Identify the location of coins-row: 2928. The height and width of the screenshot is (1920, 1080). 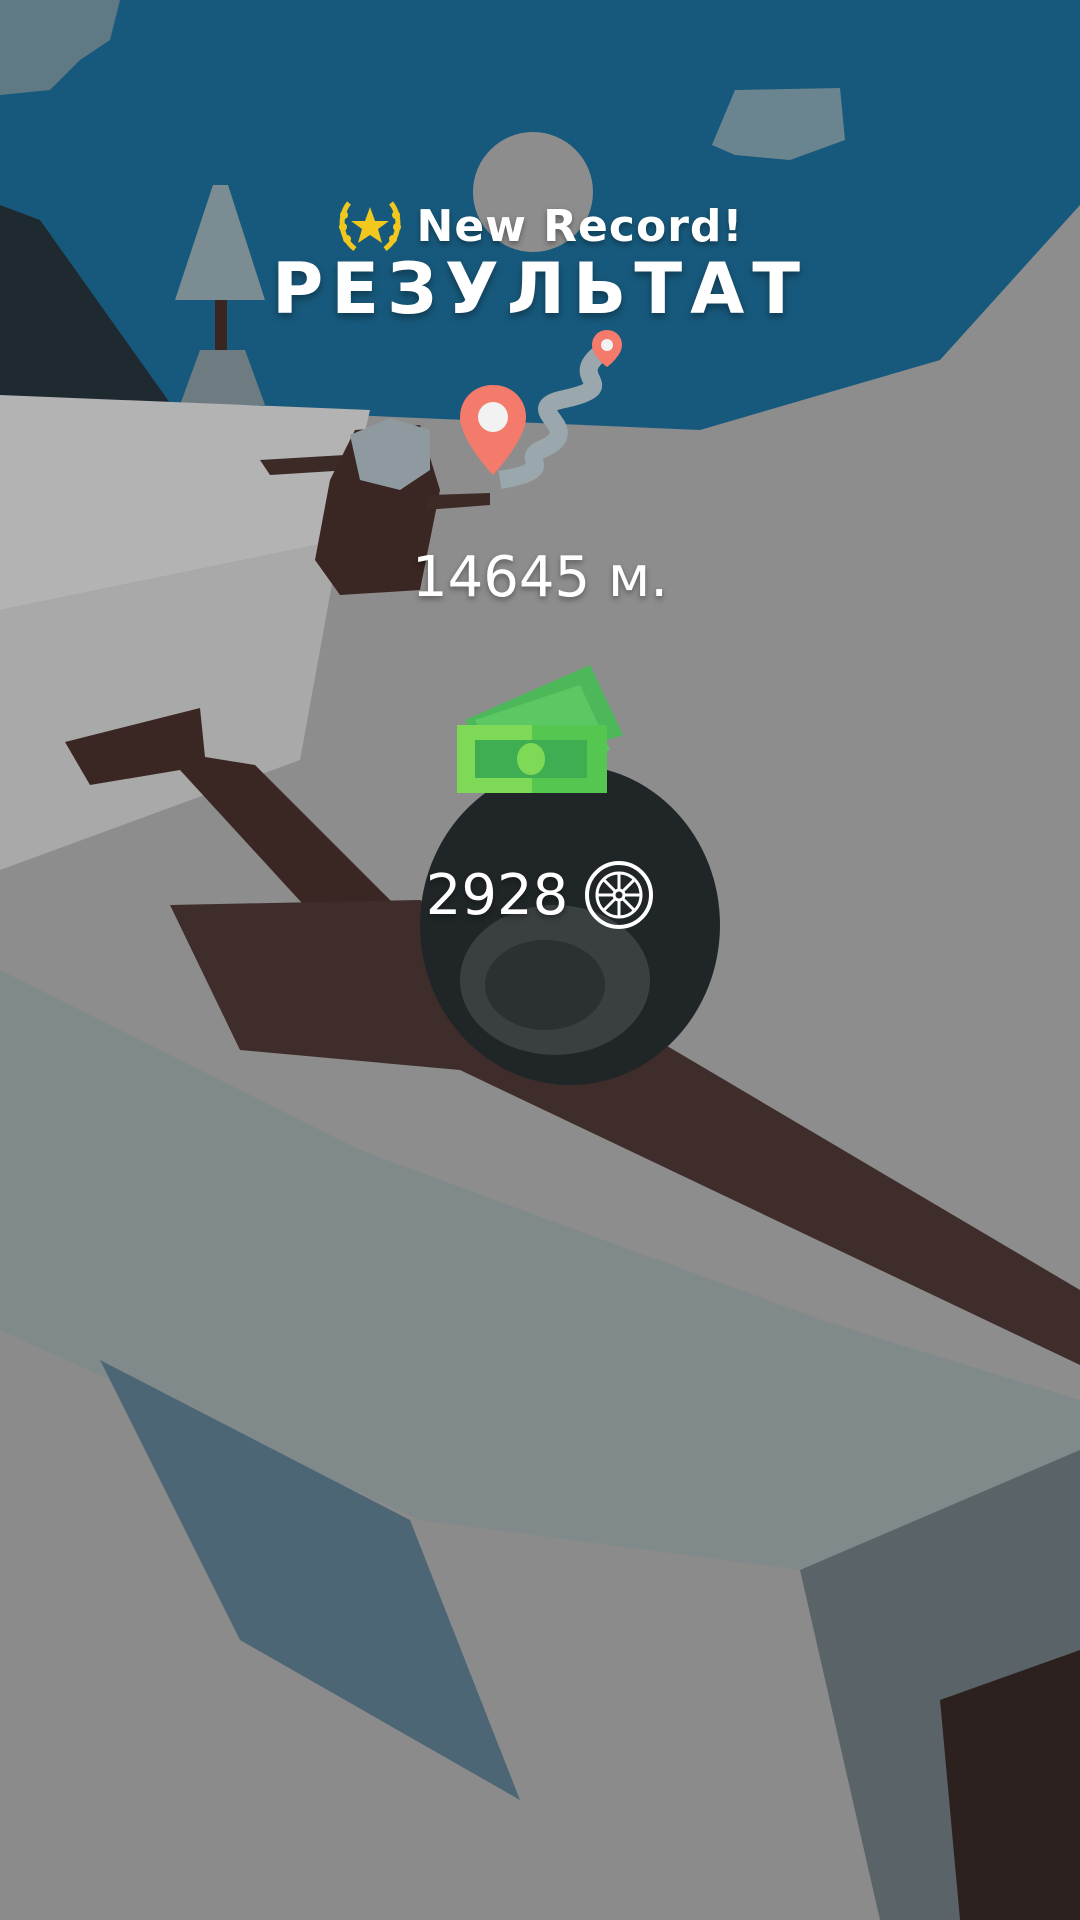
(540, 895).